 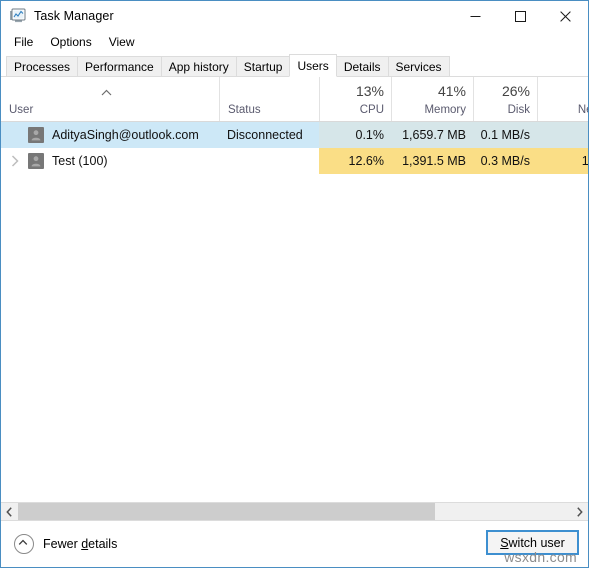 I want to click on close-icon, so click(x=565, y=16).